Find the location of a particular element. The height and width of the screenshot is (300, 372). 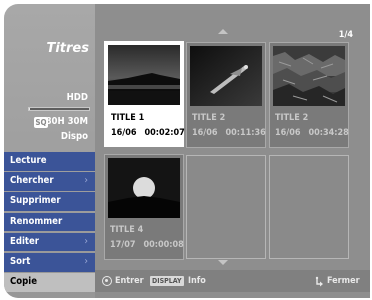

tile-meta: 16/06 00:11:36 is located at coordinates (229, 133).